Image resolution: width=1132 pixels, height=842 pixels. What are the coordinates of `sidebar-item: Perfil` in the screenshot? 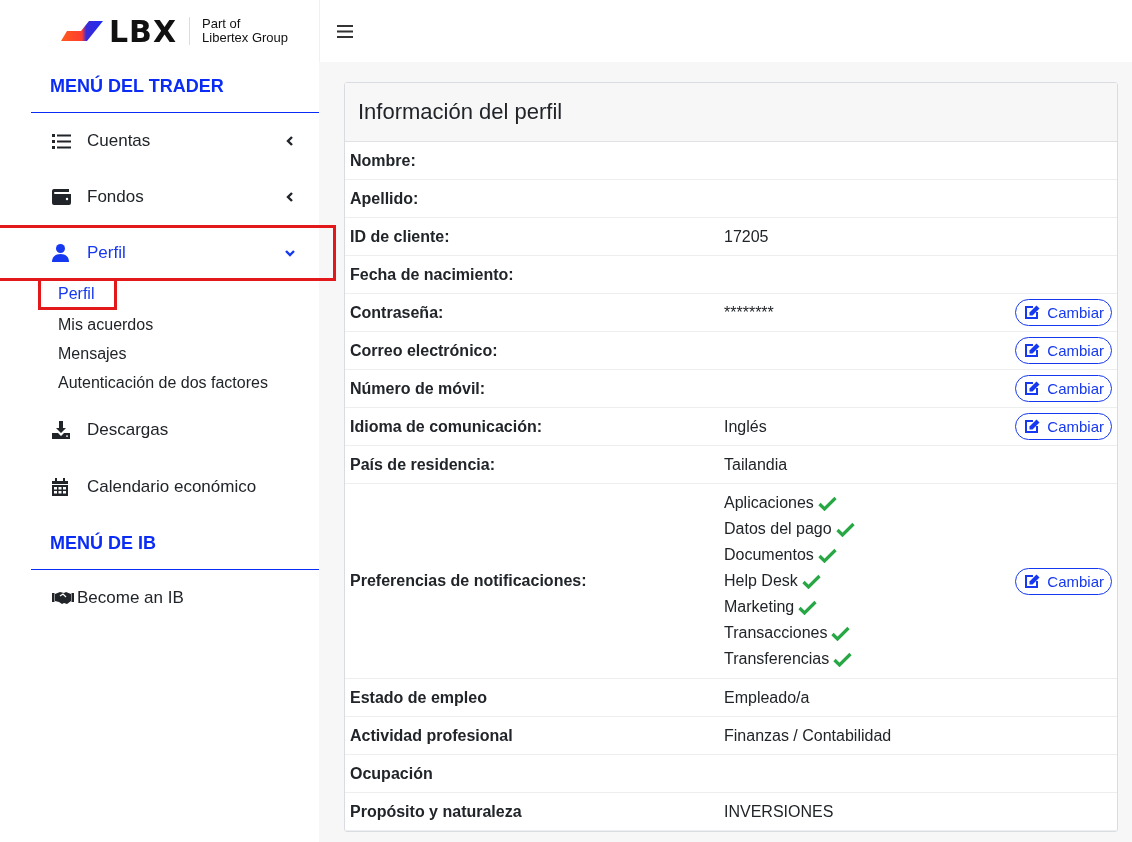 It's located at (166, 253).